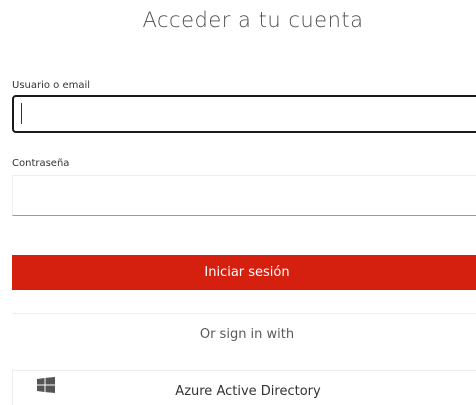 Image resolution: width=476 pixels, height=405 pixels. I want to click on password-label: Contraseña, so click(41, 163).